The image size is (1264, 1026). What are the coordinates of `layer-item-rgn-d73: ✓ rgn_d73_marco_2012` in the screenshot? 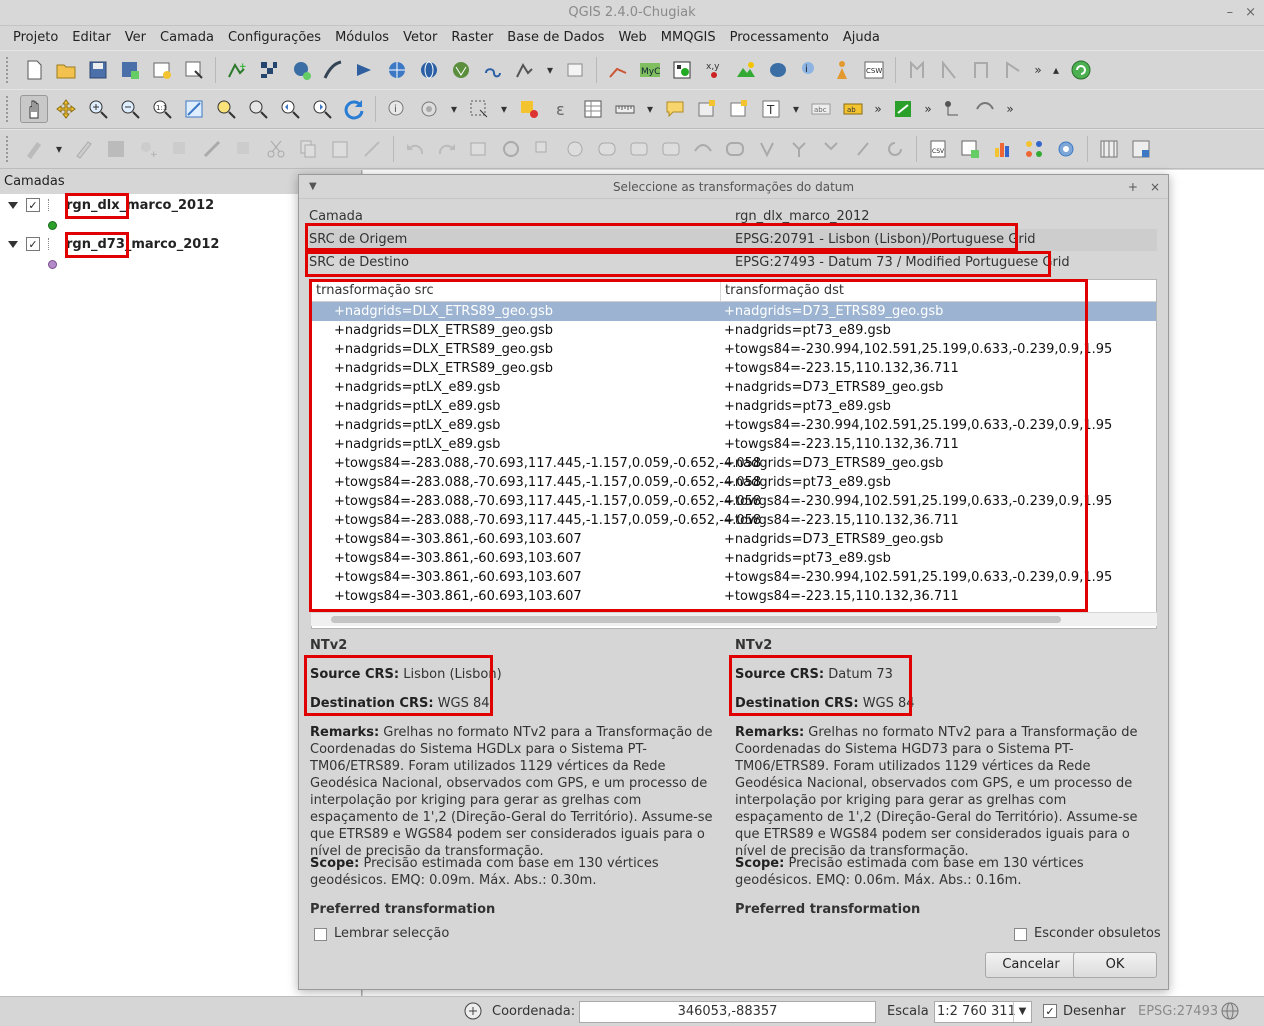 It's located at (113, 244).